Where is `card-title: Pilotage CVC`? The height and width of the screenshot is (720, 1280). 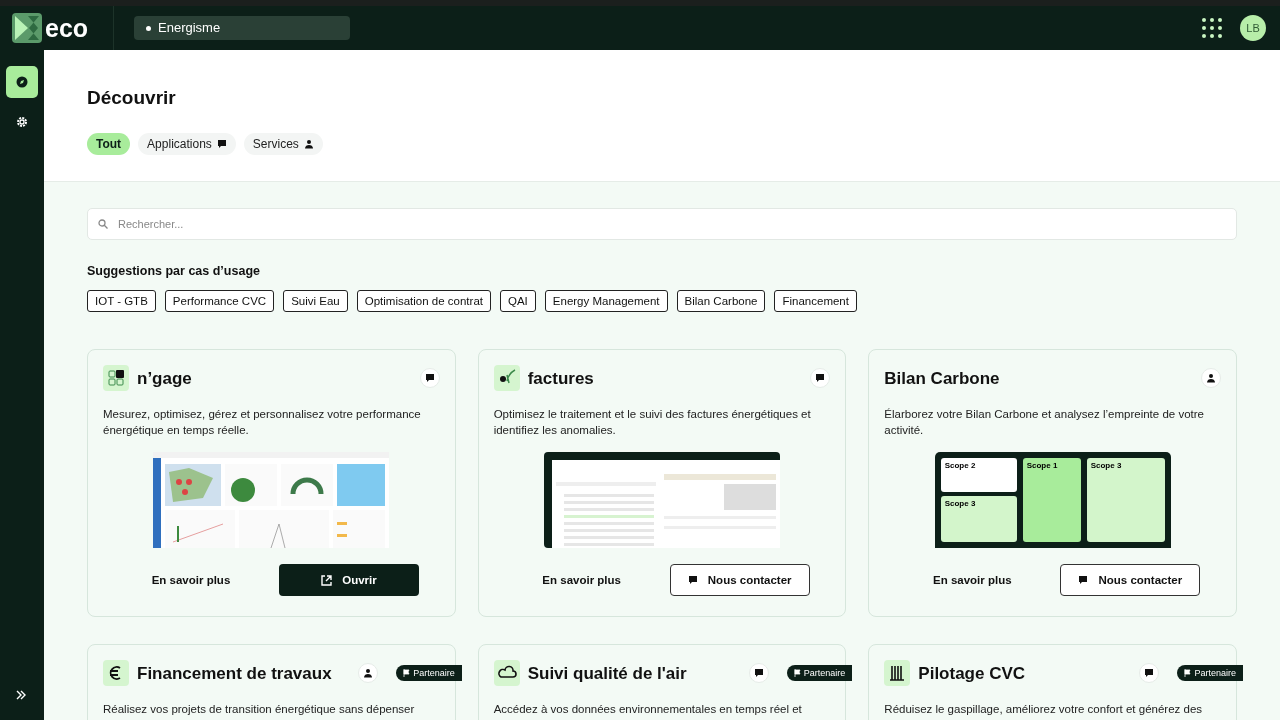 card-title: Pilotage CVC is located at coordinates (972, 673).